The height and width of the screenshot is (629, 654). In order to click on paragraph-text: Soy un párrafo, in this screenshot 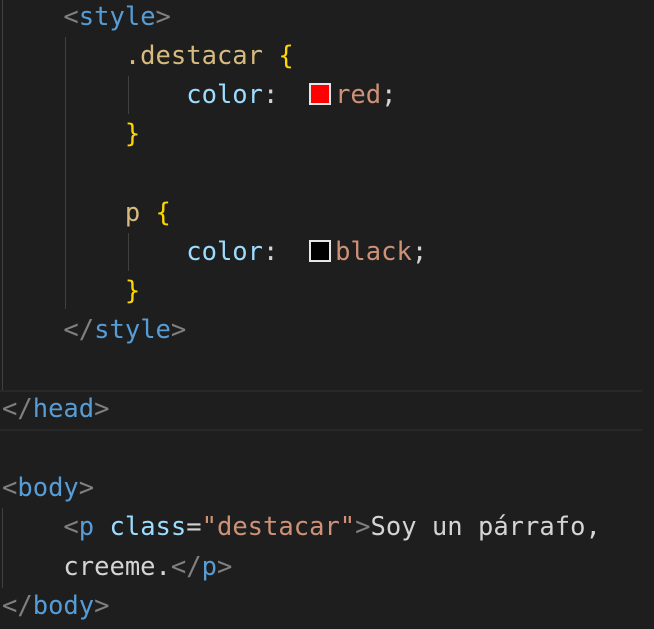, I will do `click(485, 527)`.